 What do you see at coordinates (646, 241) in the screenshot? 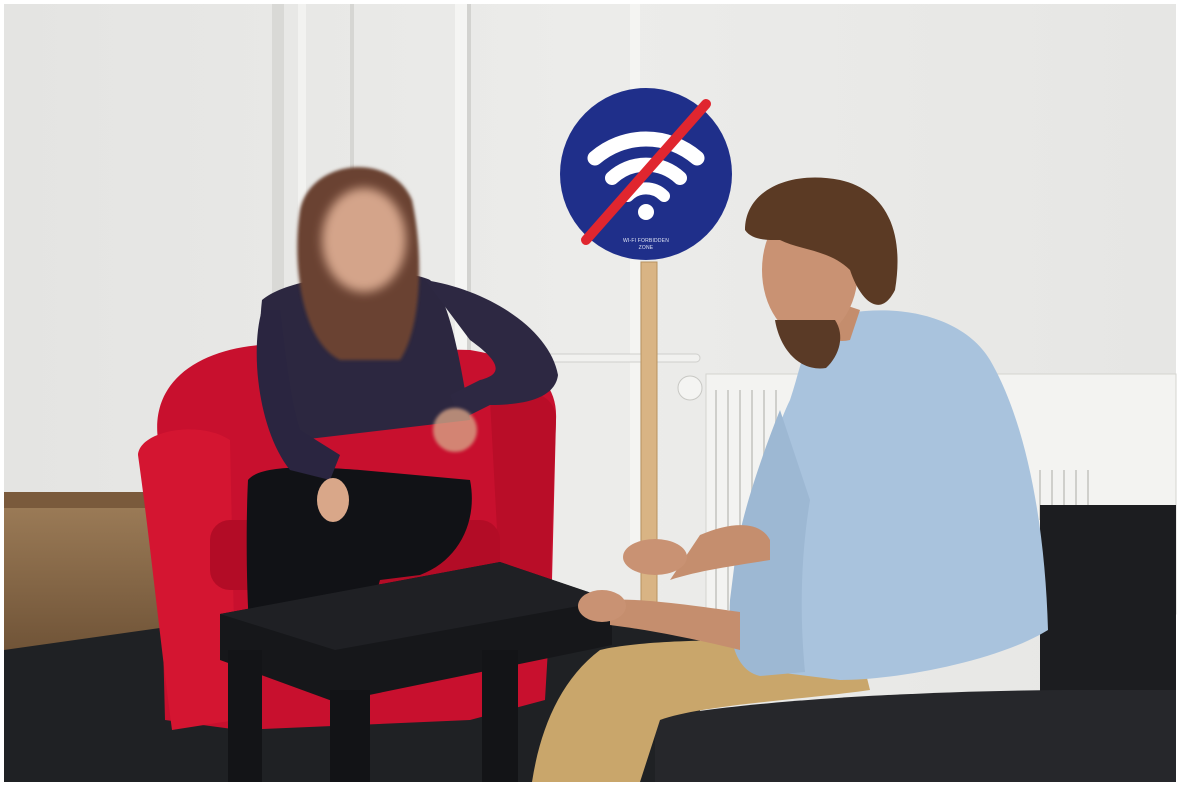
I see `sign-caption-line1: WI-FI FORBIDDEN` at bounding box center [646, 241].